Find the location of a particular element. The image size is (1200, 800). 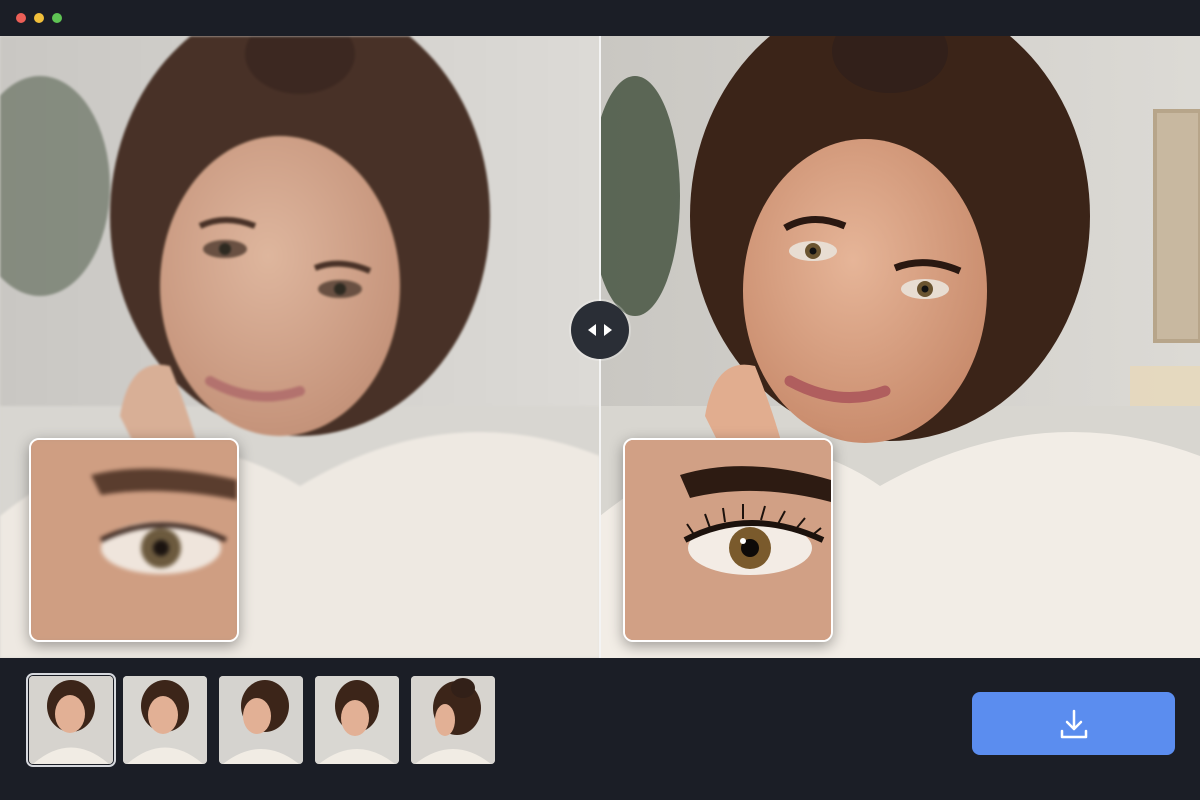

maximize-window-button is located at coordinates (57, 18).